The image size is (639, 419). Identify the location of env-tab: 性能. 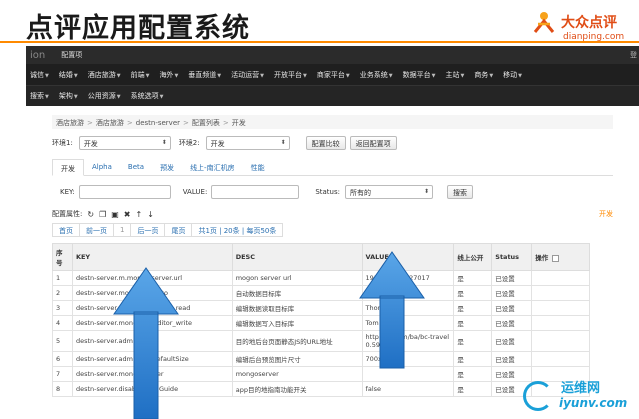
(258, 167).